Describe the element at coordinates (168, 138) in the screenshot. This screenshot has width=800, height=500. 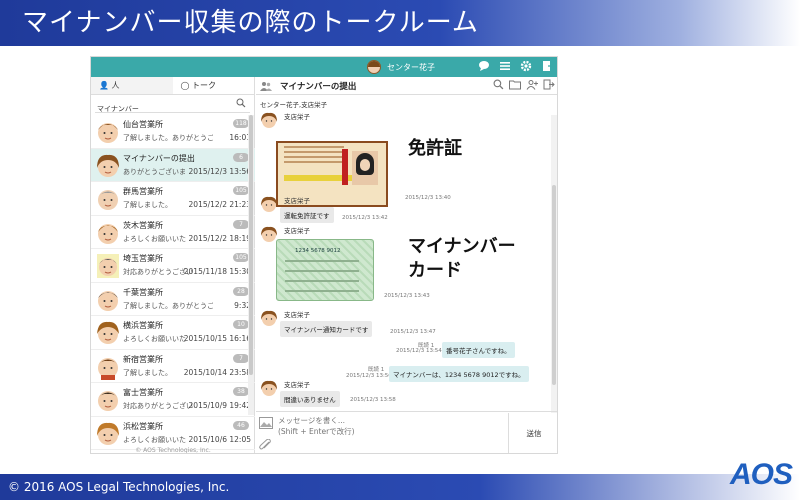
I see `list-item-message: 了解しました。ありがとうござい` at that location.